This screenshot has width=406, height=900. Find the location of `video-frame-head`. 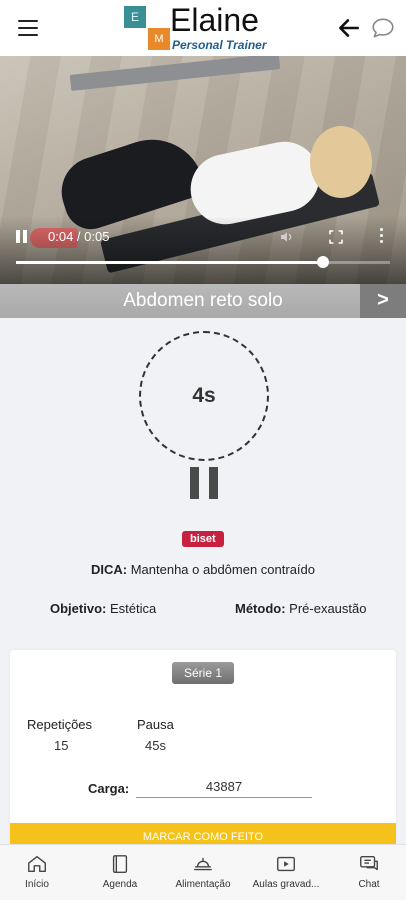

video-frame-head is located at coordinates (341, 162).